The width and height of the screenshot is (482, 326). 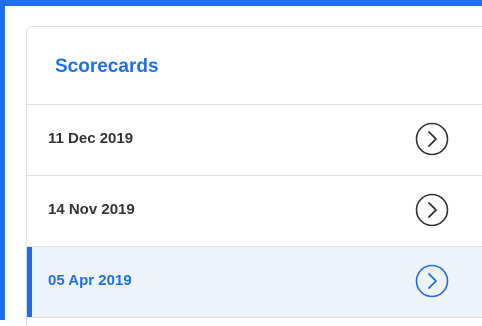 What do you see at coordinates (29, 282) in the screenshot?
I see `selection-indicator` at bounding box center [29, 282].